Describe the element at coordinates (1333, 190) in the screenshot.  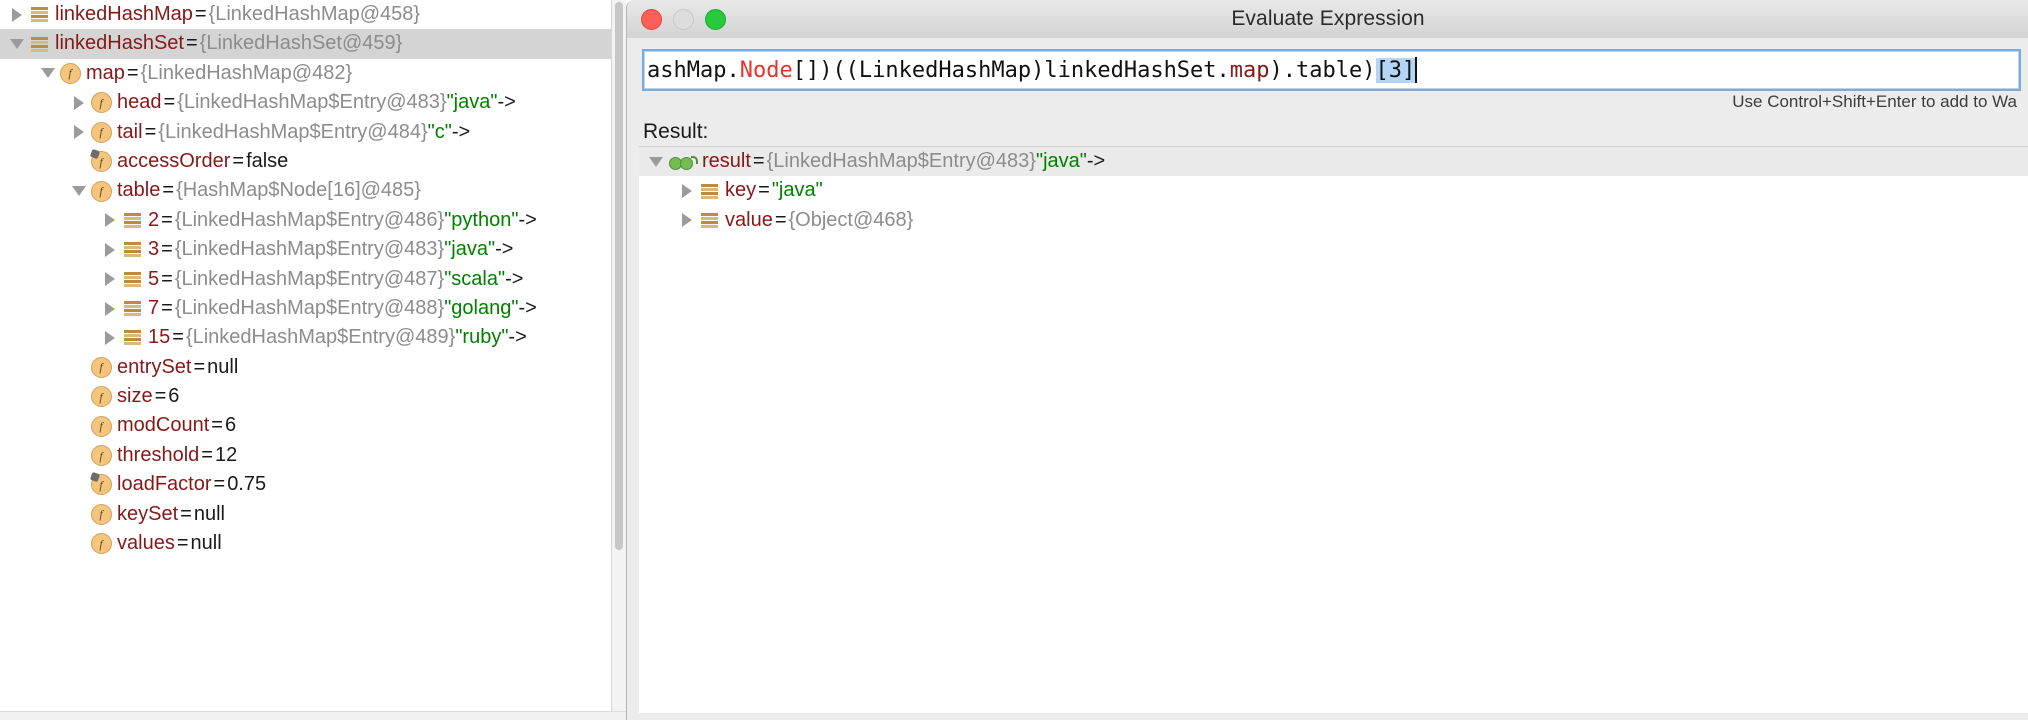
I see `result-row: key = "java"` at that location.